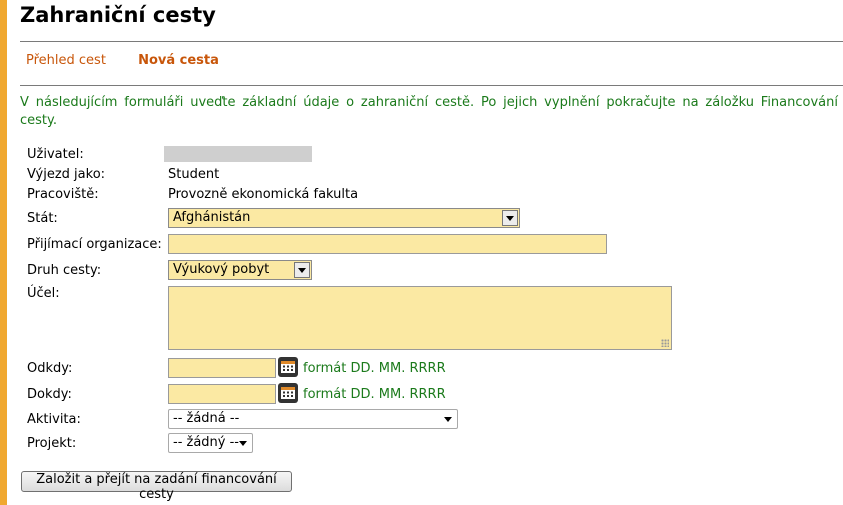  I want to click on workplace-value: Provozně ekonomická fakulta, so click(263, 194).